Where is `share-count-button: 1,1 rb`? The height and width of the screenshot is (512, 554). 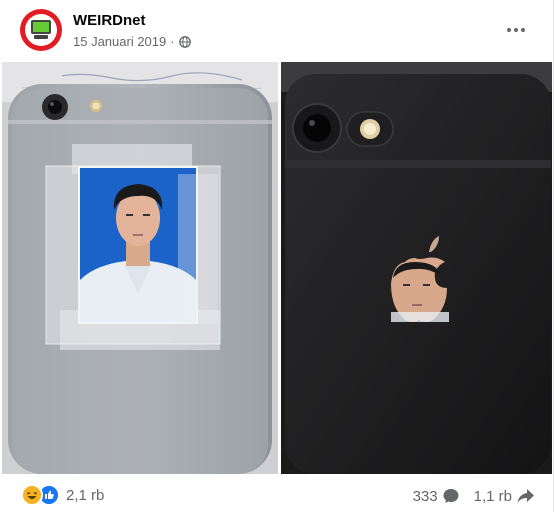 share-count-button: 1,1 rb is located at coordinates (505, 496).